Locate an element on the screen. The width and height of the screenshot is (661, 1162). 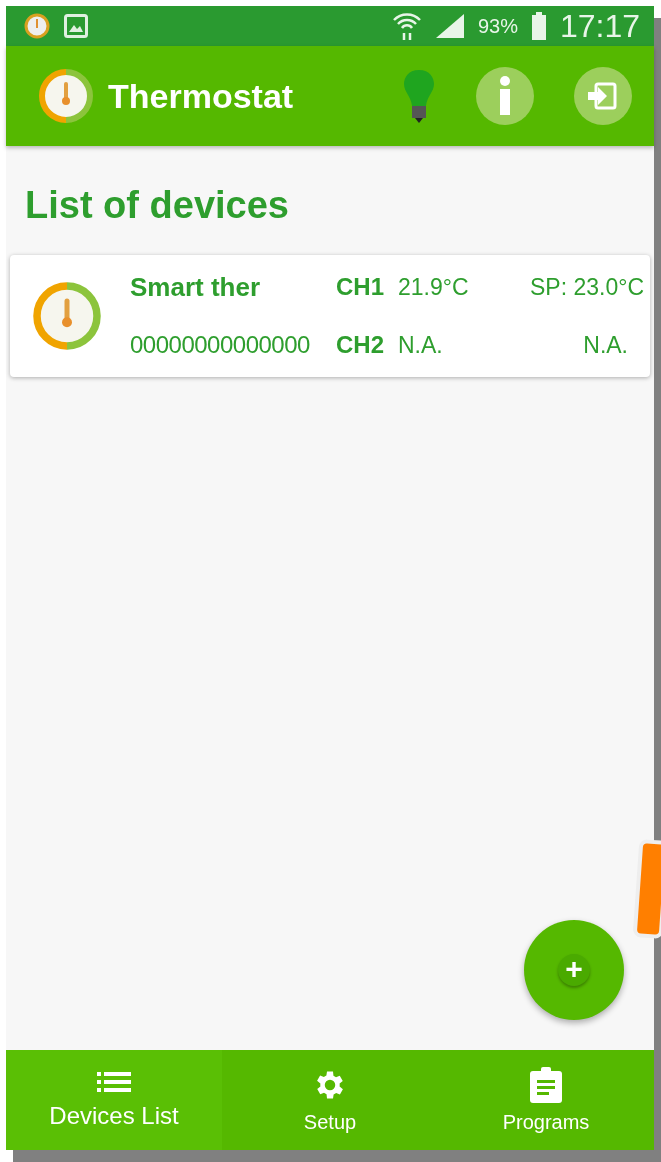
channel-label: CH1 is located at coordinates (360, 287).